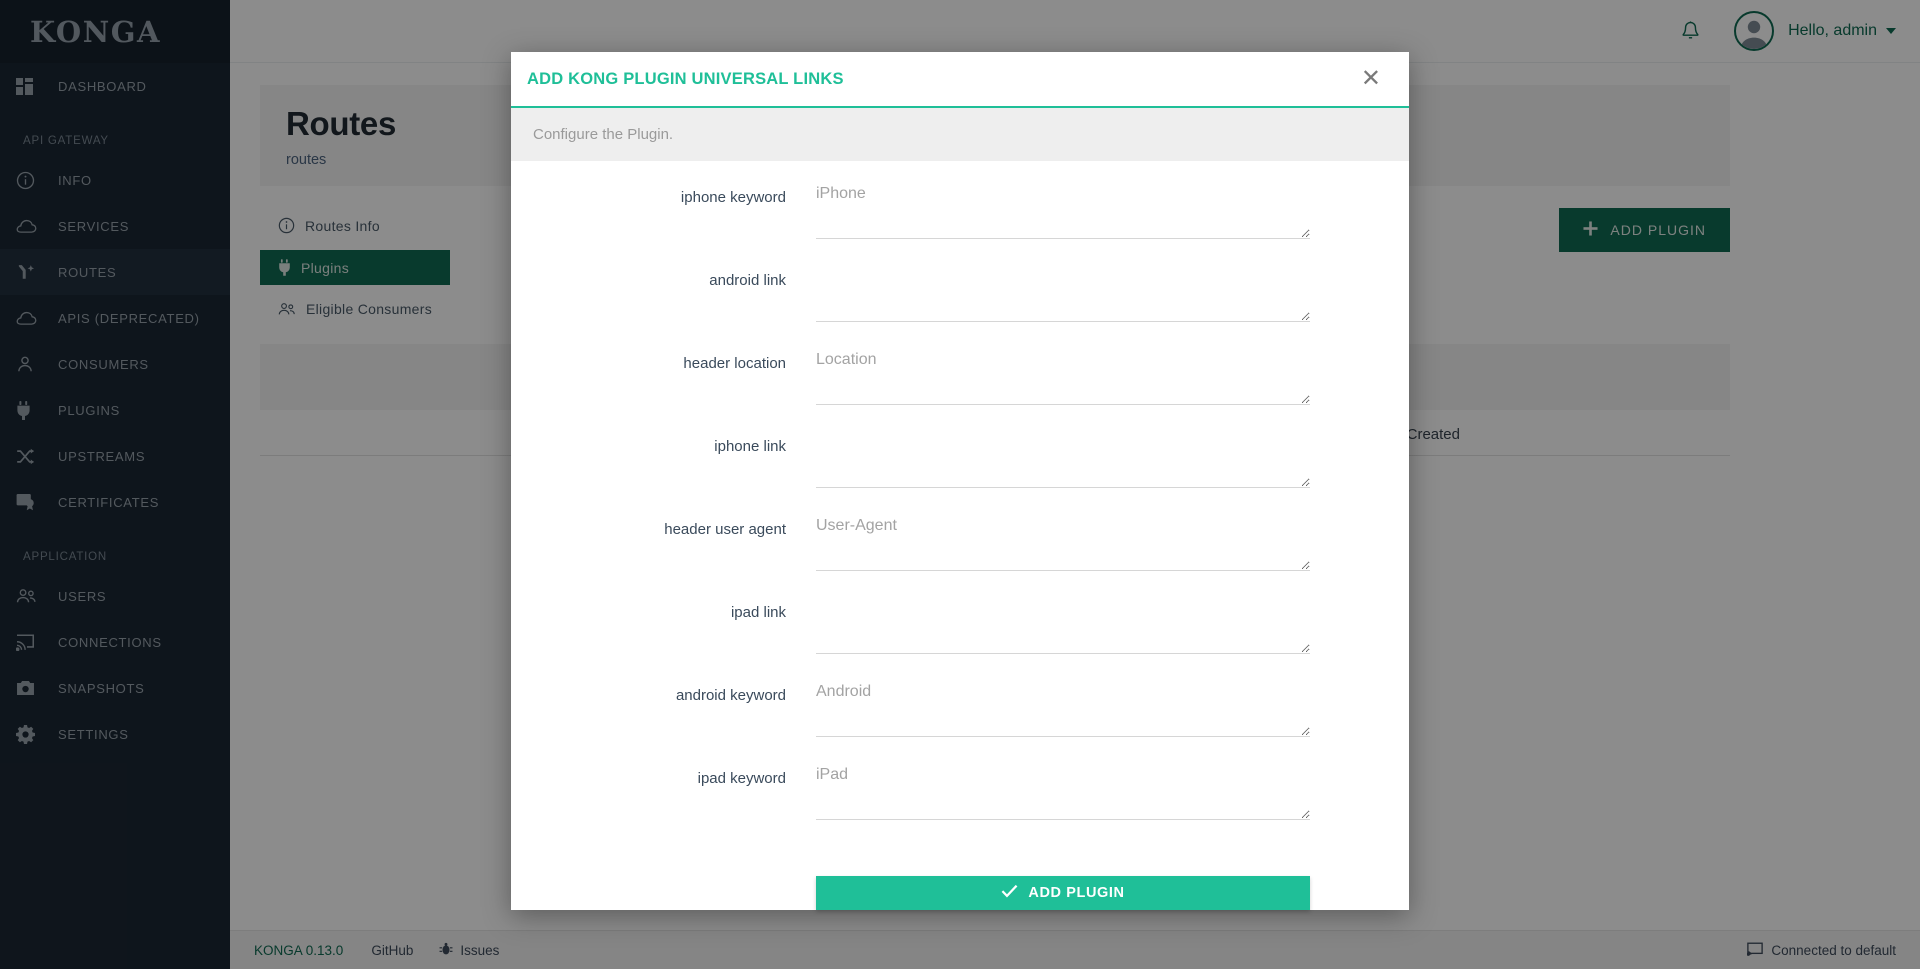  Describe the element at coordinates (960, 134) in the screenshot. I see `modal-subtitle: Configure the Plugin.` at that location.